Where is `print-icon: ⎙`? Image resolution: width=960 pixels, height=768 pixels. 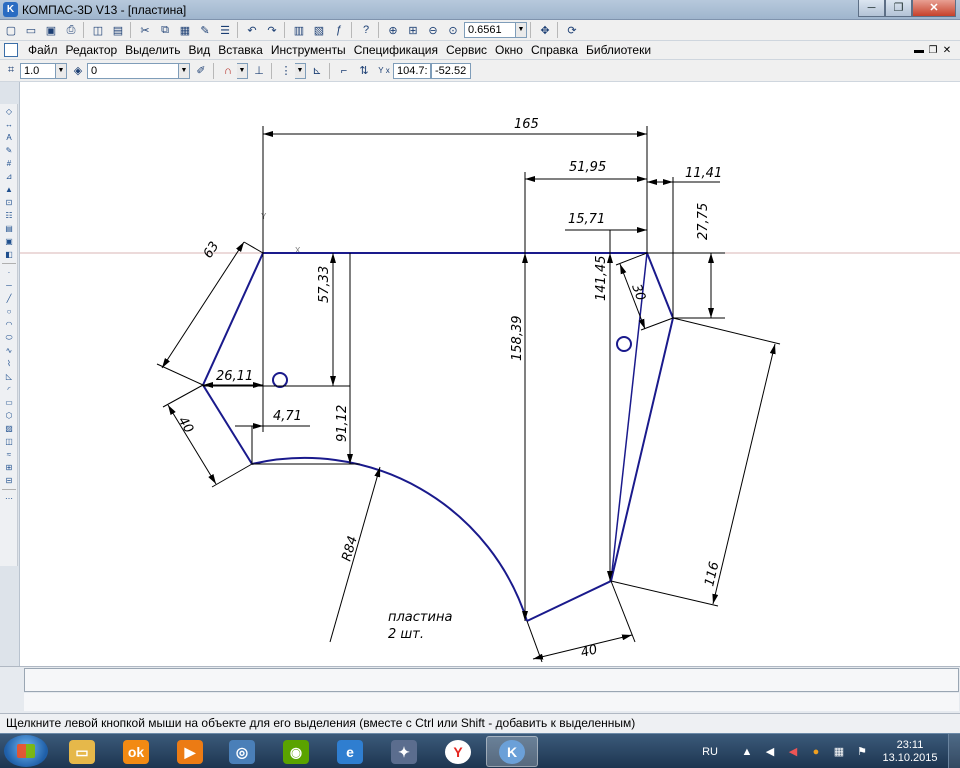
print-icon: ⎙ is located at coordinates (71, 30).